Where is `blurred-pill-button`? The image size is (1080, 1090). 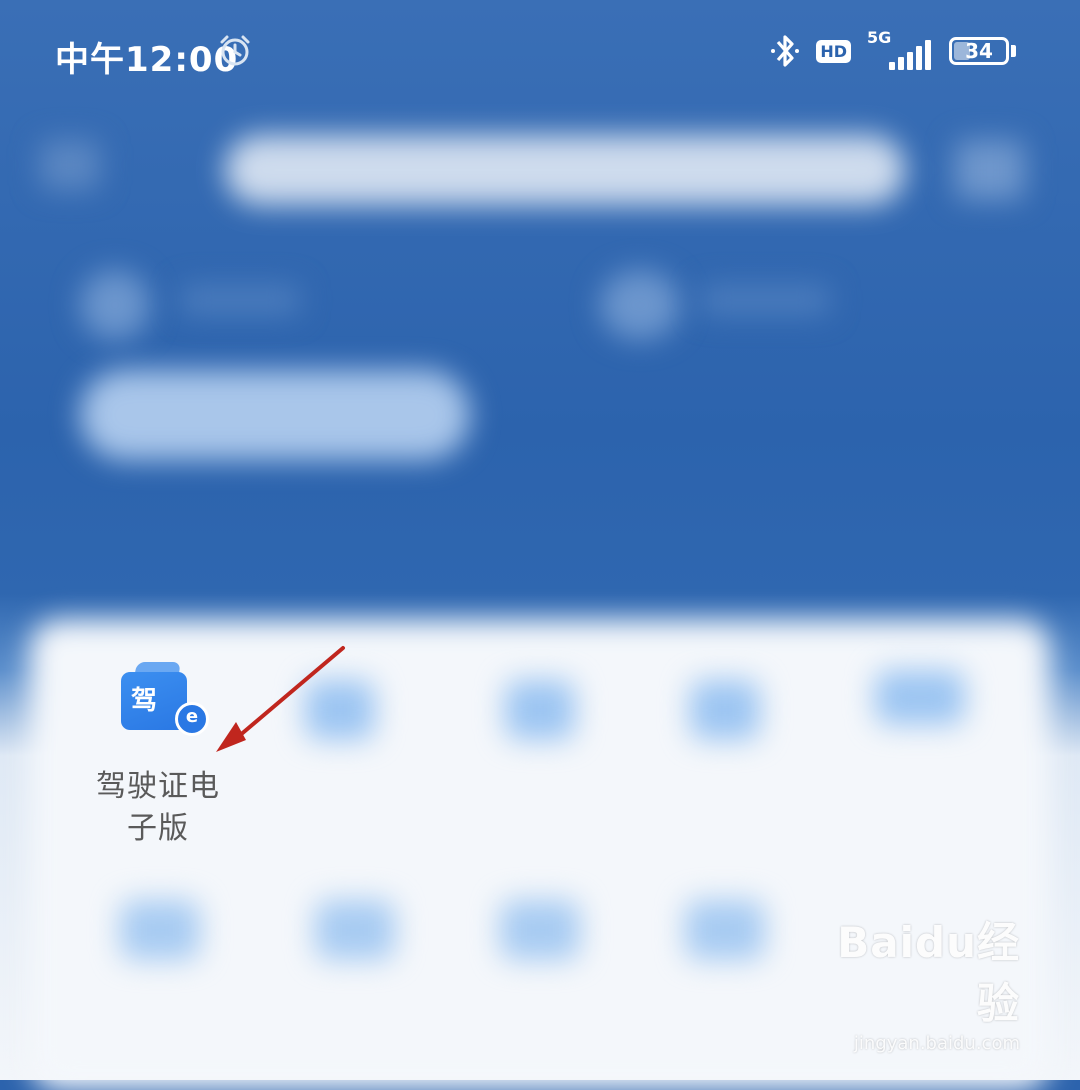 blurred-pill-button is located at coordinates (275, 415).